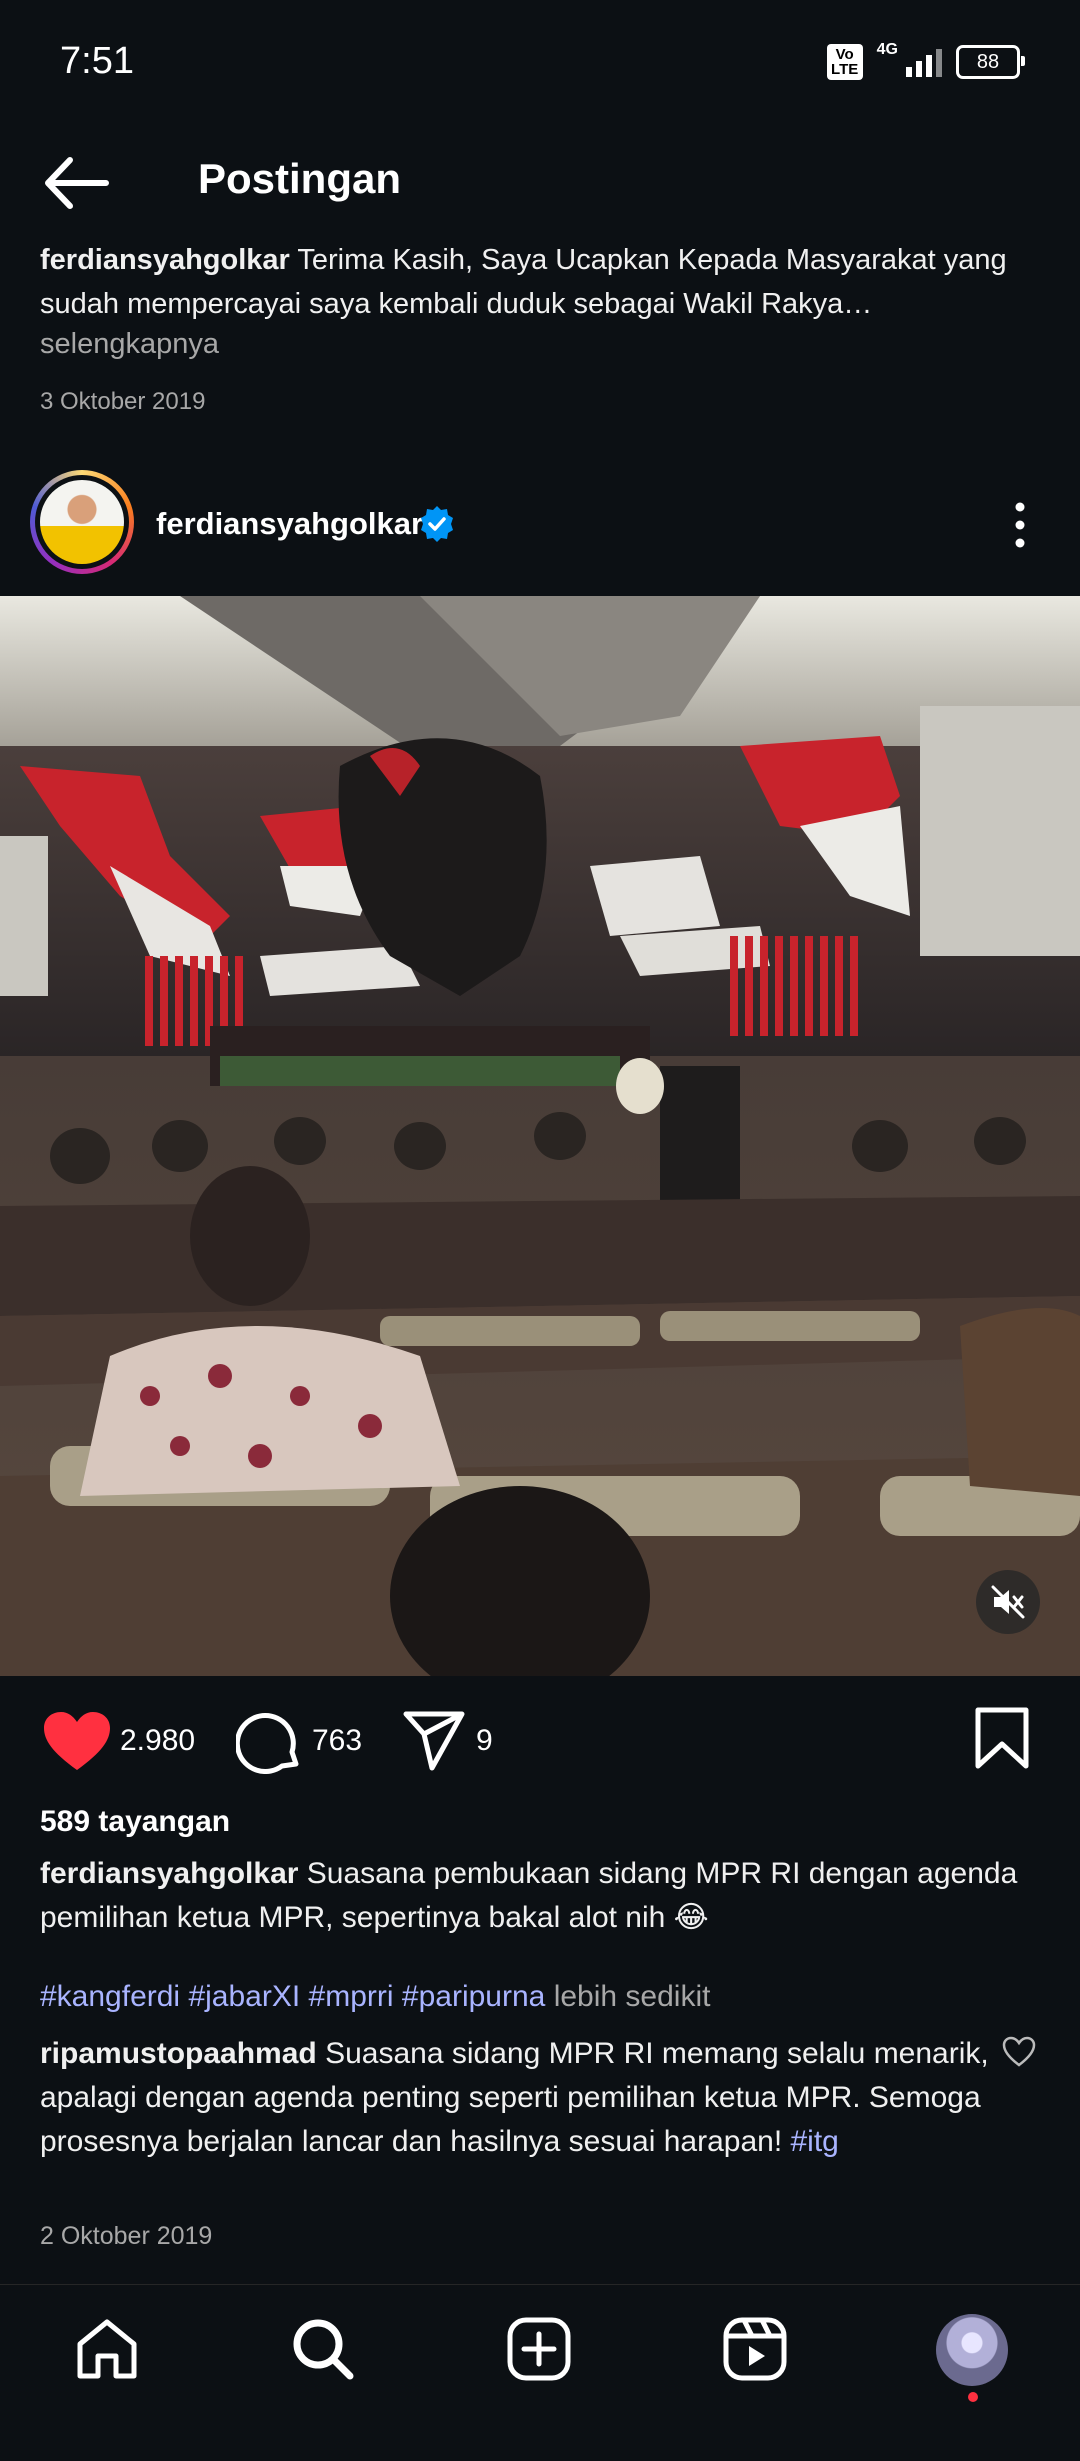  Describe the element at coordinates (77, 1741) in the screenshot. I see `like-heart-icon` at that location.